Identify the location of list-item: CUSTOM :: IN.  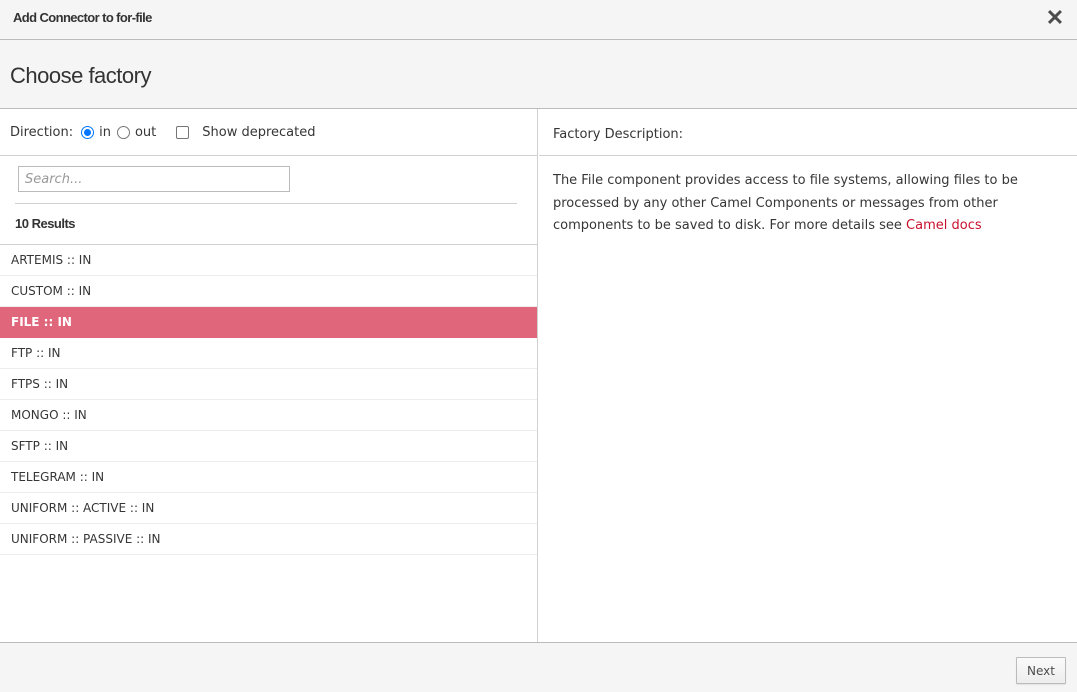
(268, 291).